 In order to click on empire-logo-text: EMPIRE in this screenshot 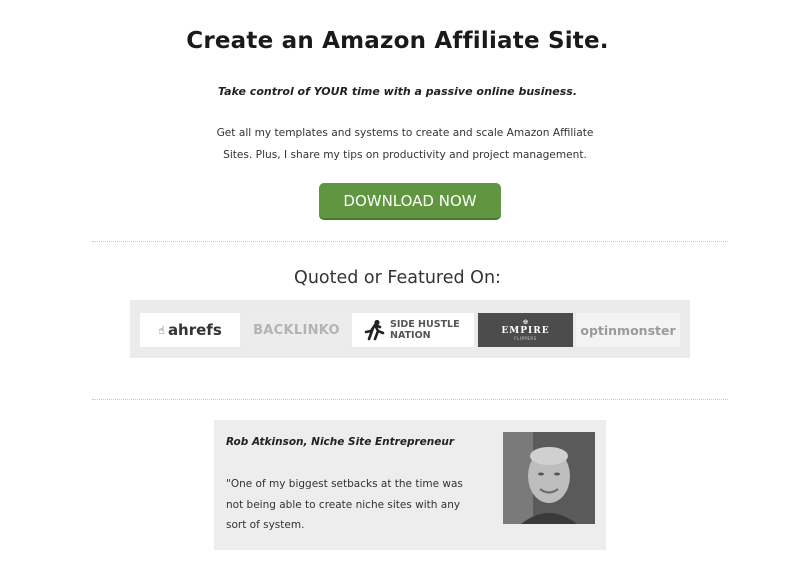, I will do `click(525, 331)`.